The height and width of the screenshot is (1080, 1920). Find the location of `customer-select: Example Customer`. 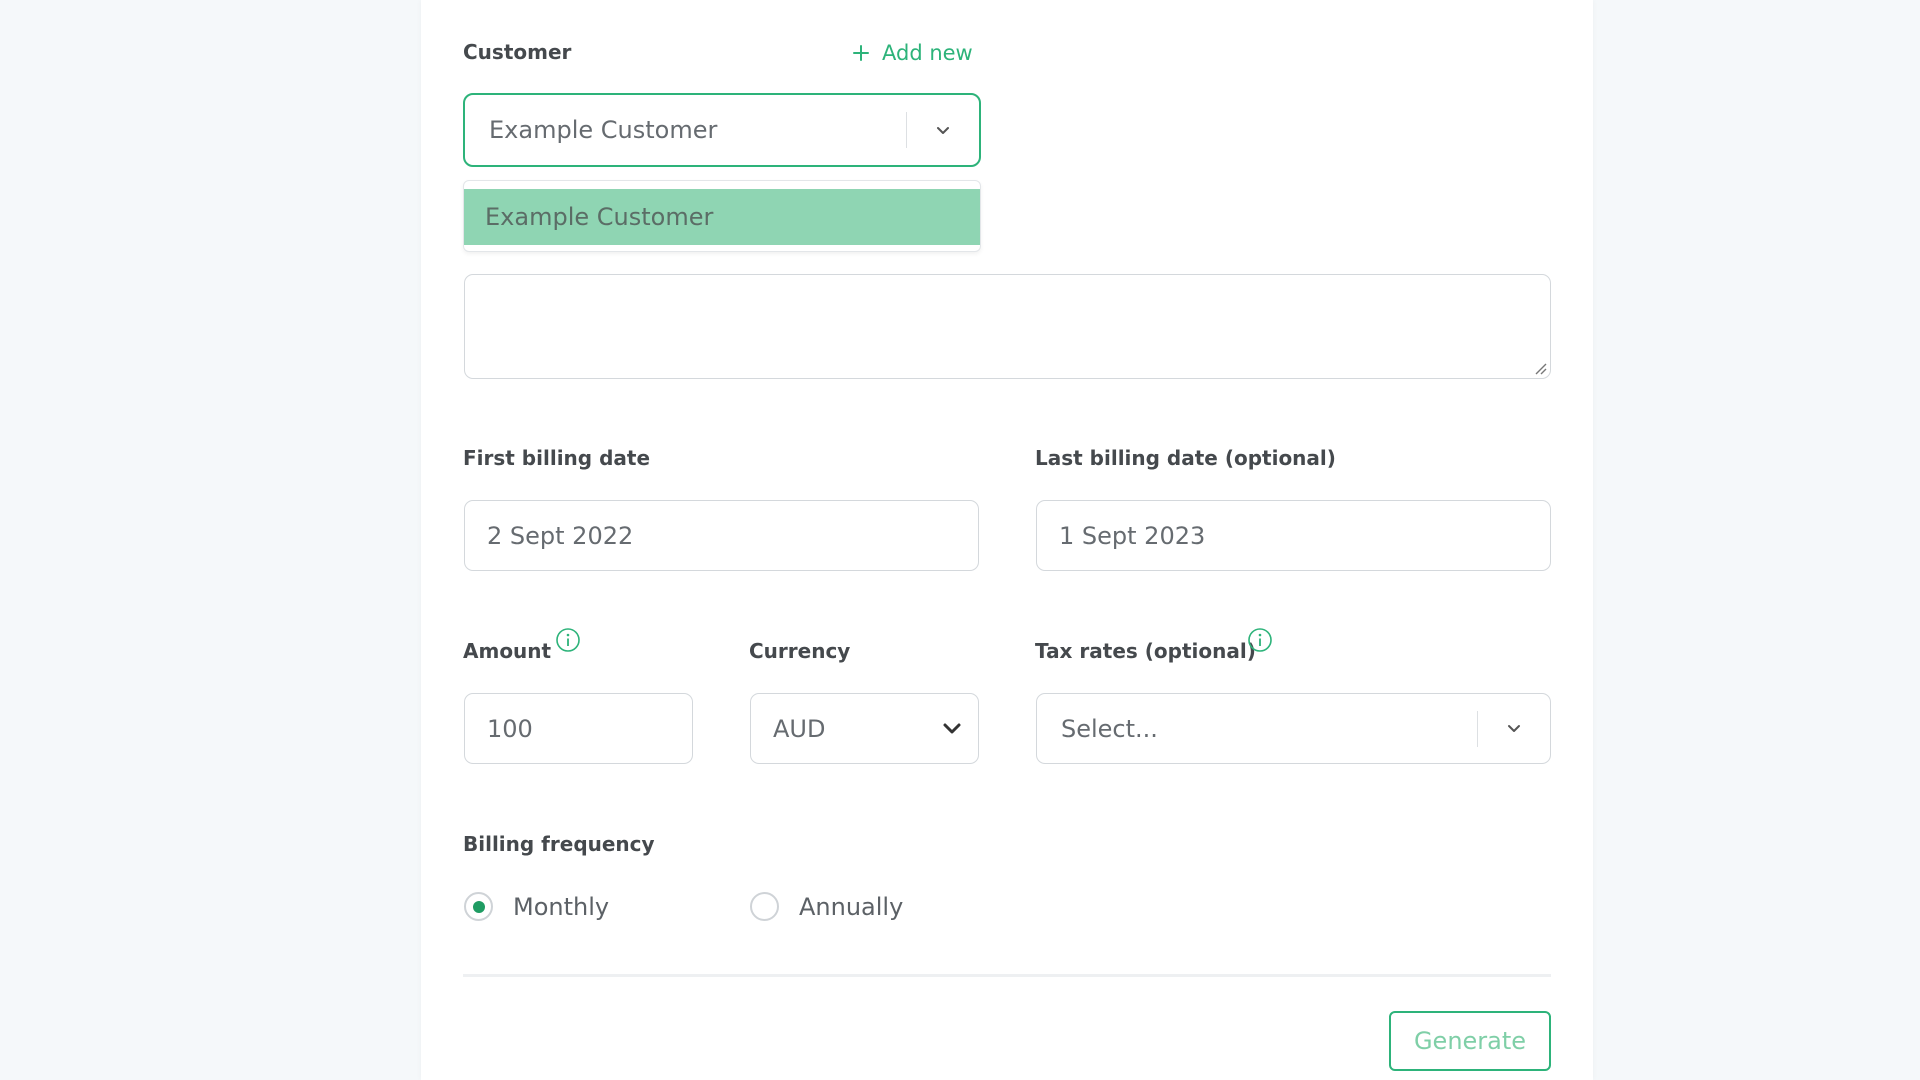

customer-select: Example Customer is located at coordinates (722, 130).